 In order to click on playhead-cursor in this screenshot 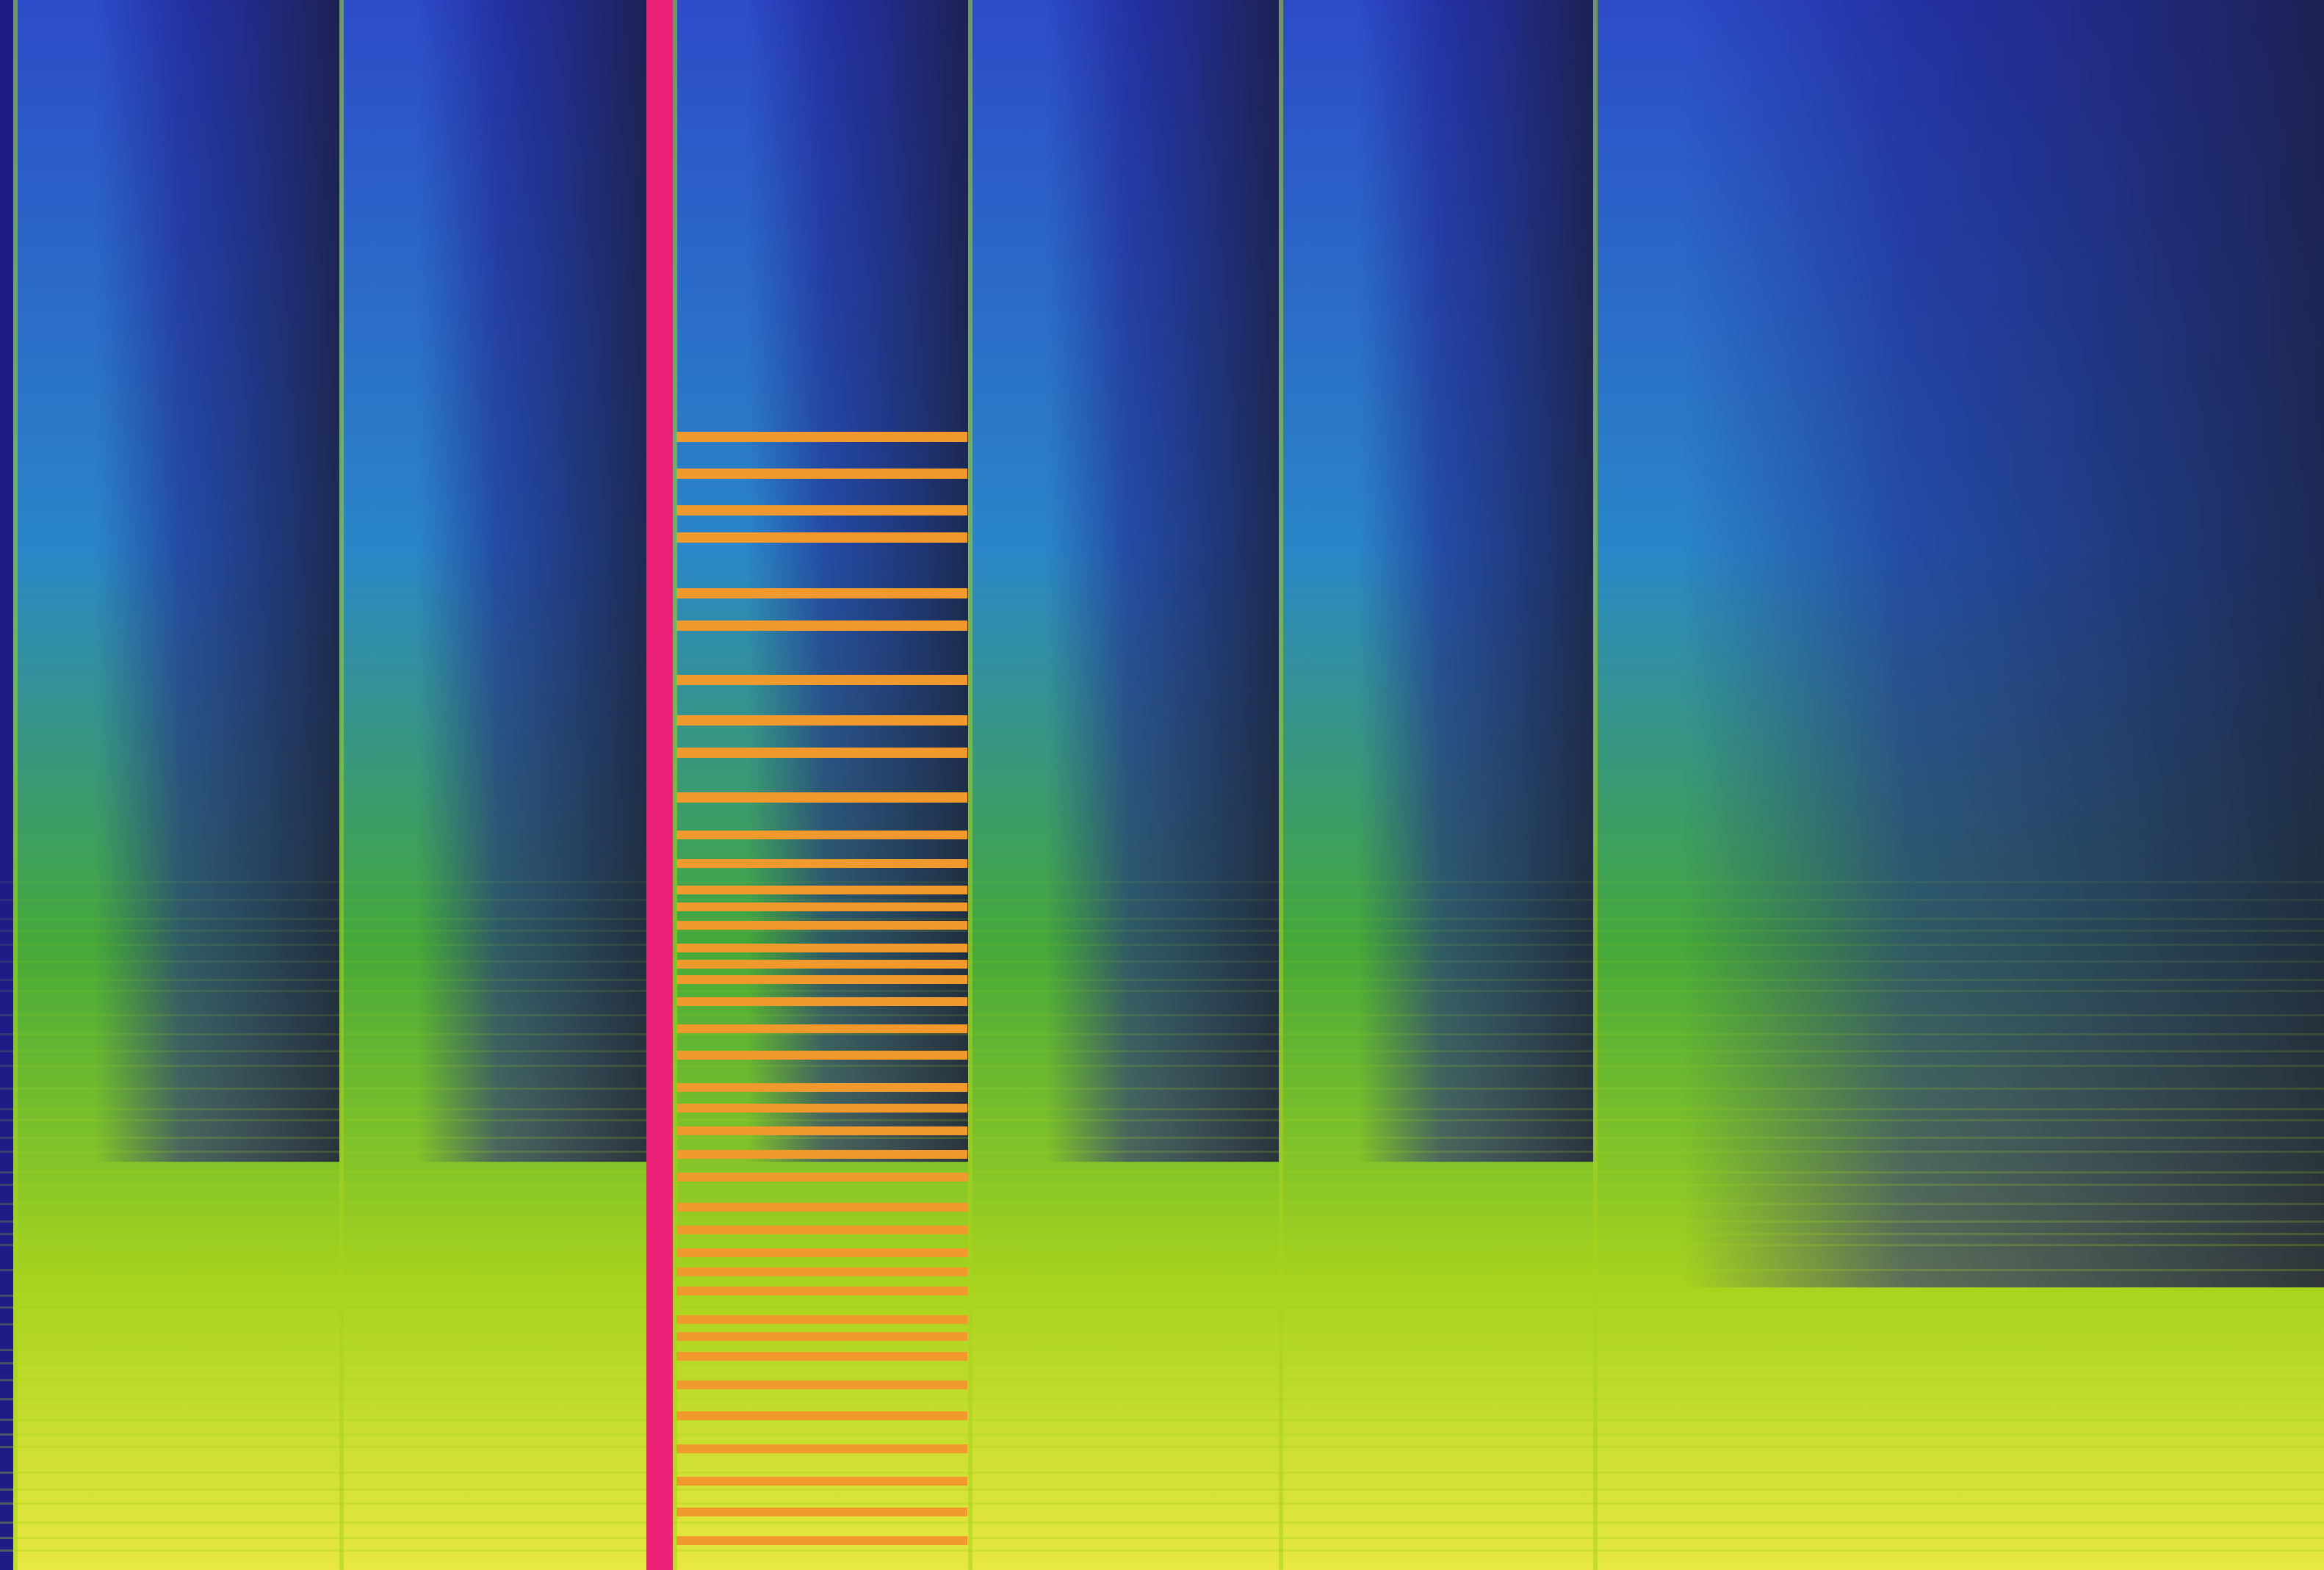, I will do `click(660, 785)`.